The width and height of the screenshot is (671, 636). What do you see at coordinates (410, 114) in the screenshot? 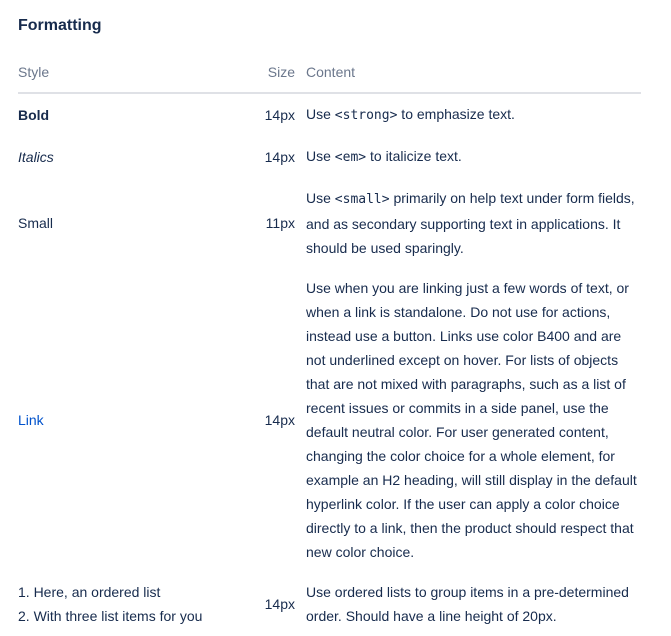
I see `content-cell: Use <strong> to emphasize text.` at bounding box center [410, 114].